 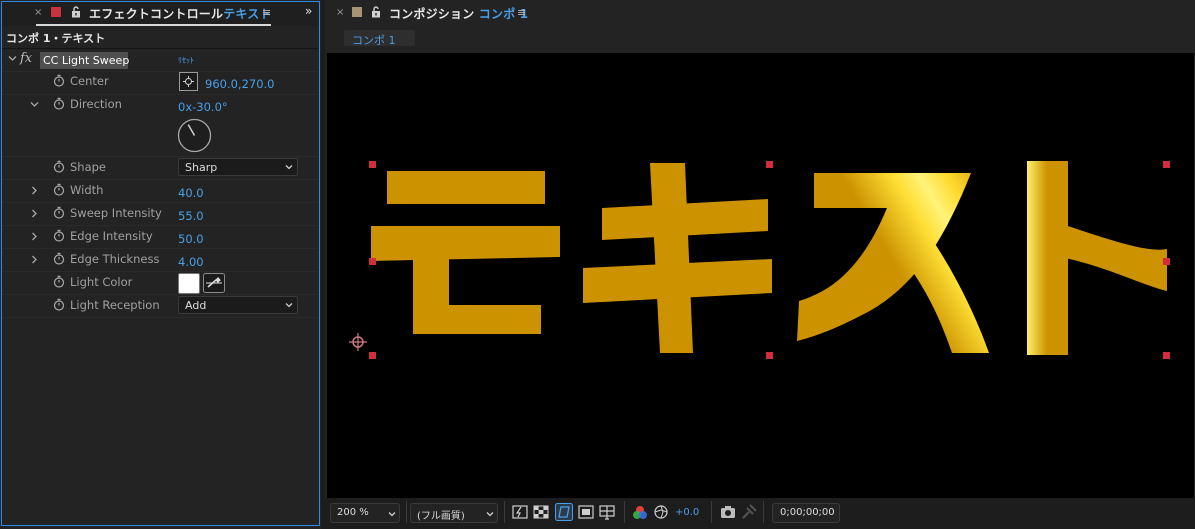 What do you see at coordinates (111, 236) in the screenshot?
I see `property-label-edge-intensity: Edge Intensity` at bounding box center [111, 236].